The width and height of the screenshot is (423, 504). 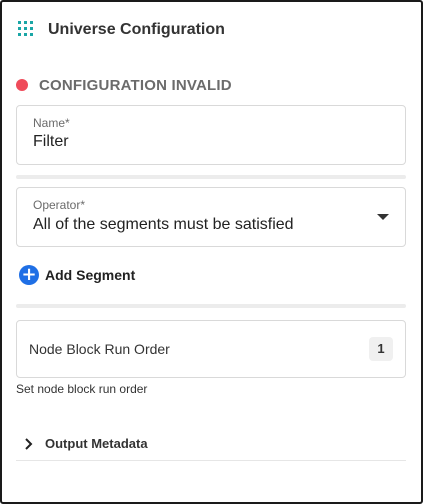 What do you see at coordinates (22, 85) in the screenshot?
I see `status-dot-icon` at bounding box center [22, 85].